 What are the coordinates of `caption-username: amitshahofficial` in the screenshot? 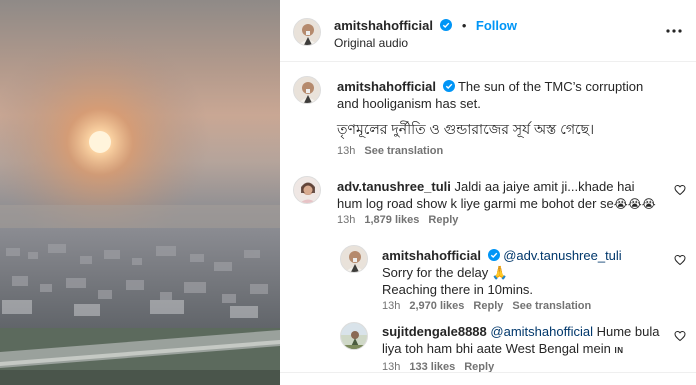 It's located at (386, 86).